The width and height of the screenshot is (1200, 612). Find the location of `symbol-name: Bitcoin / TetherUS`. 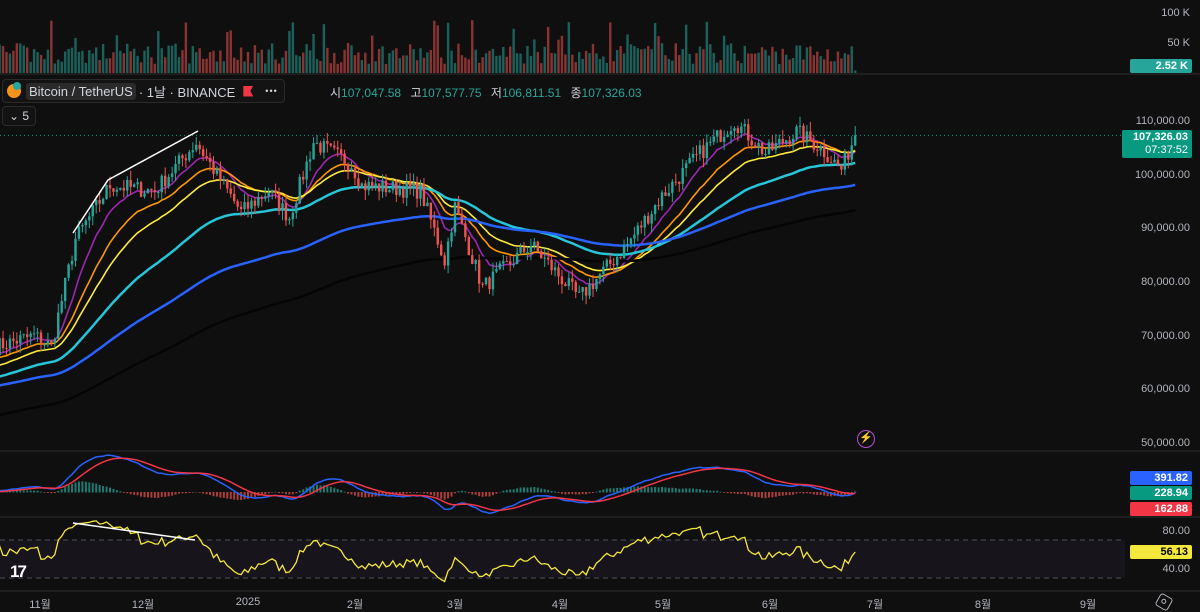

symbol-name: Bitcoin / TetherUS is located at coordinates (81, 91).